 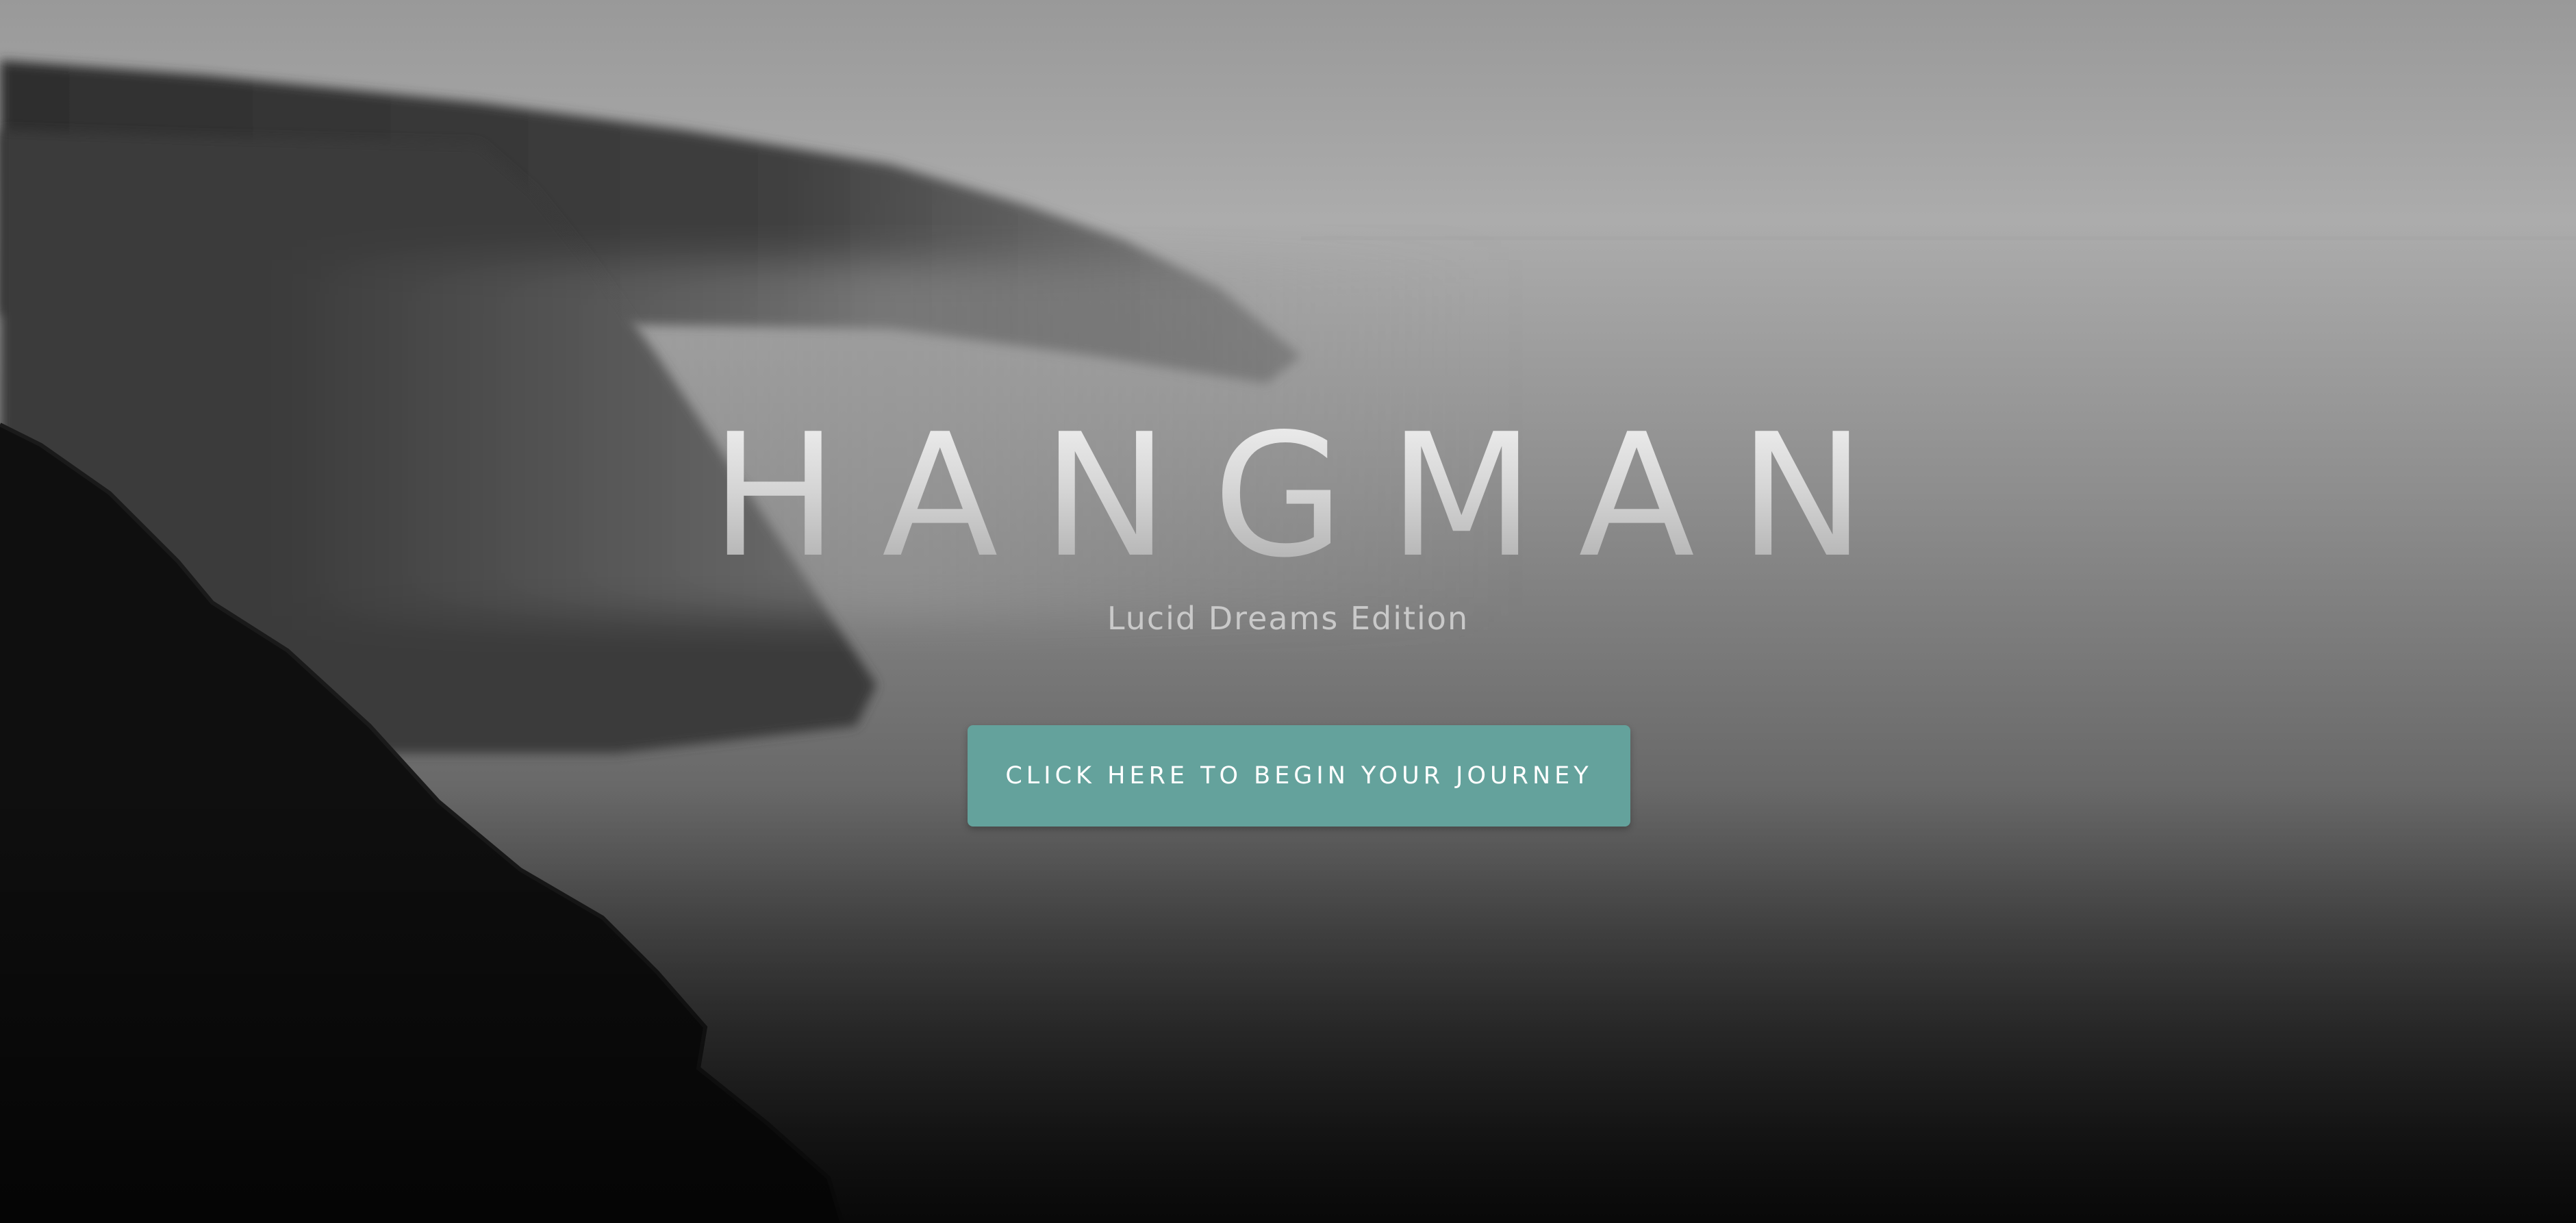 I want to click on game-subtitle: Lucid Dreams Edition, so click(x=1288, y=618).